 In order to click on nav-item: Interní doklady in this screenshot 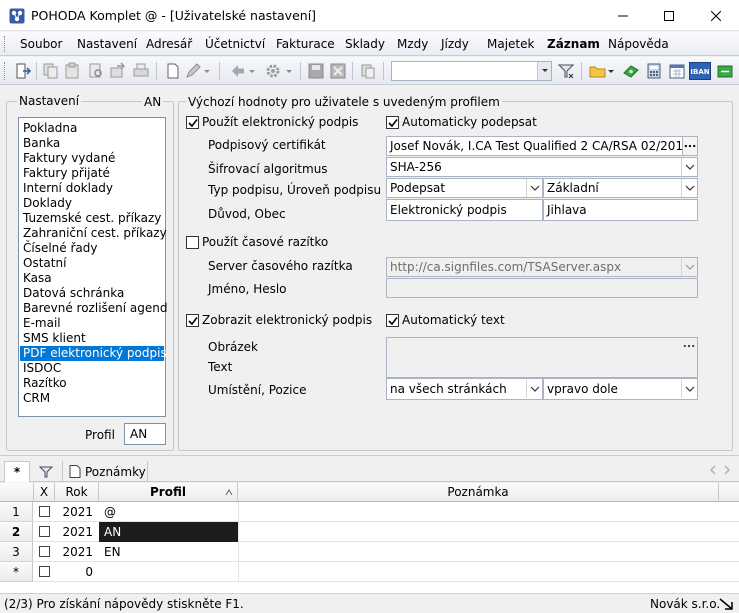, I will do `click(92, 188)`.